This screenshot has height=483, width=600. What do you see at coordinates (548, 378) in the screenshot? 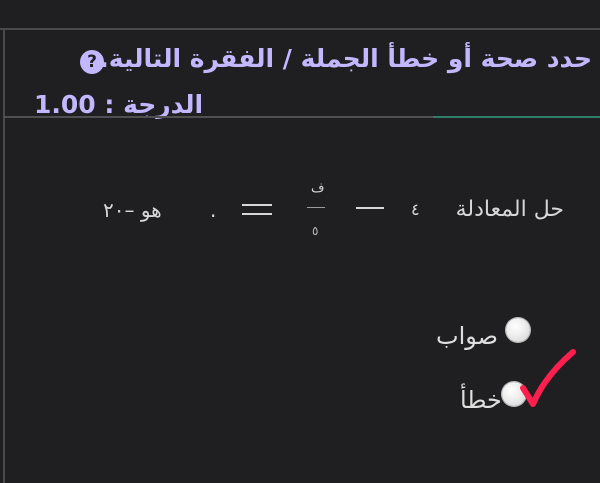
I see `checkmark-icon` at bounding box center [548, 378].